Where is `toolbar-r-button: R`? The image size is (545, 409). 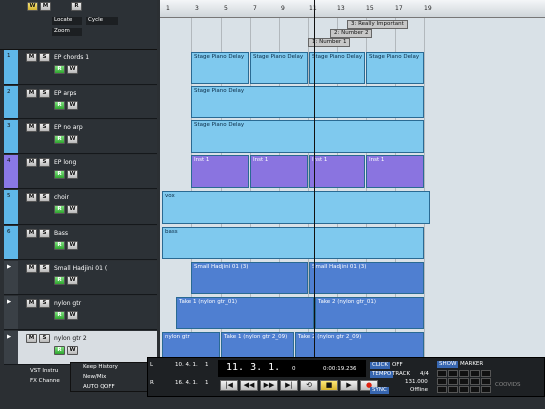
toolbar-r-button: R is located at coordinates (76, 6).